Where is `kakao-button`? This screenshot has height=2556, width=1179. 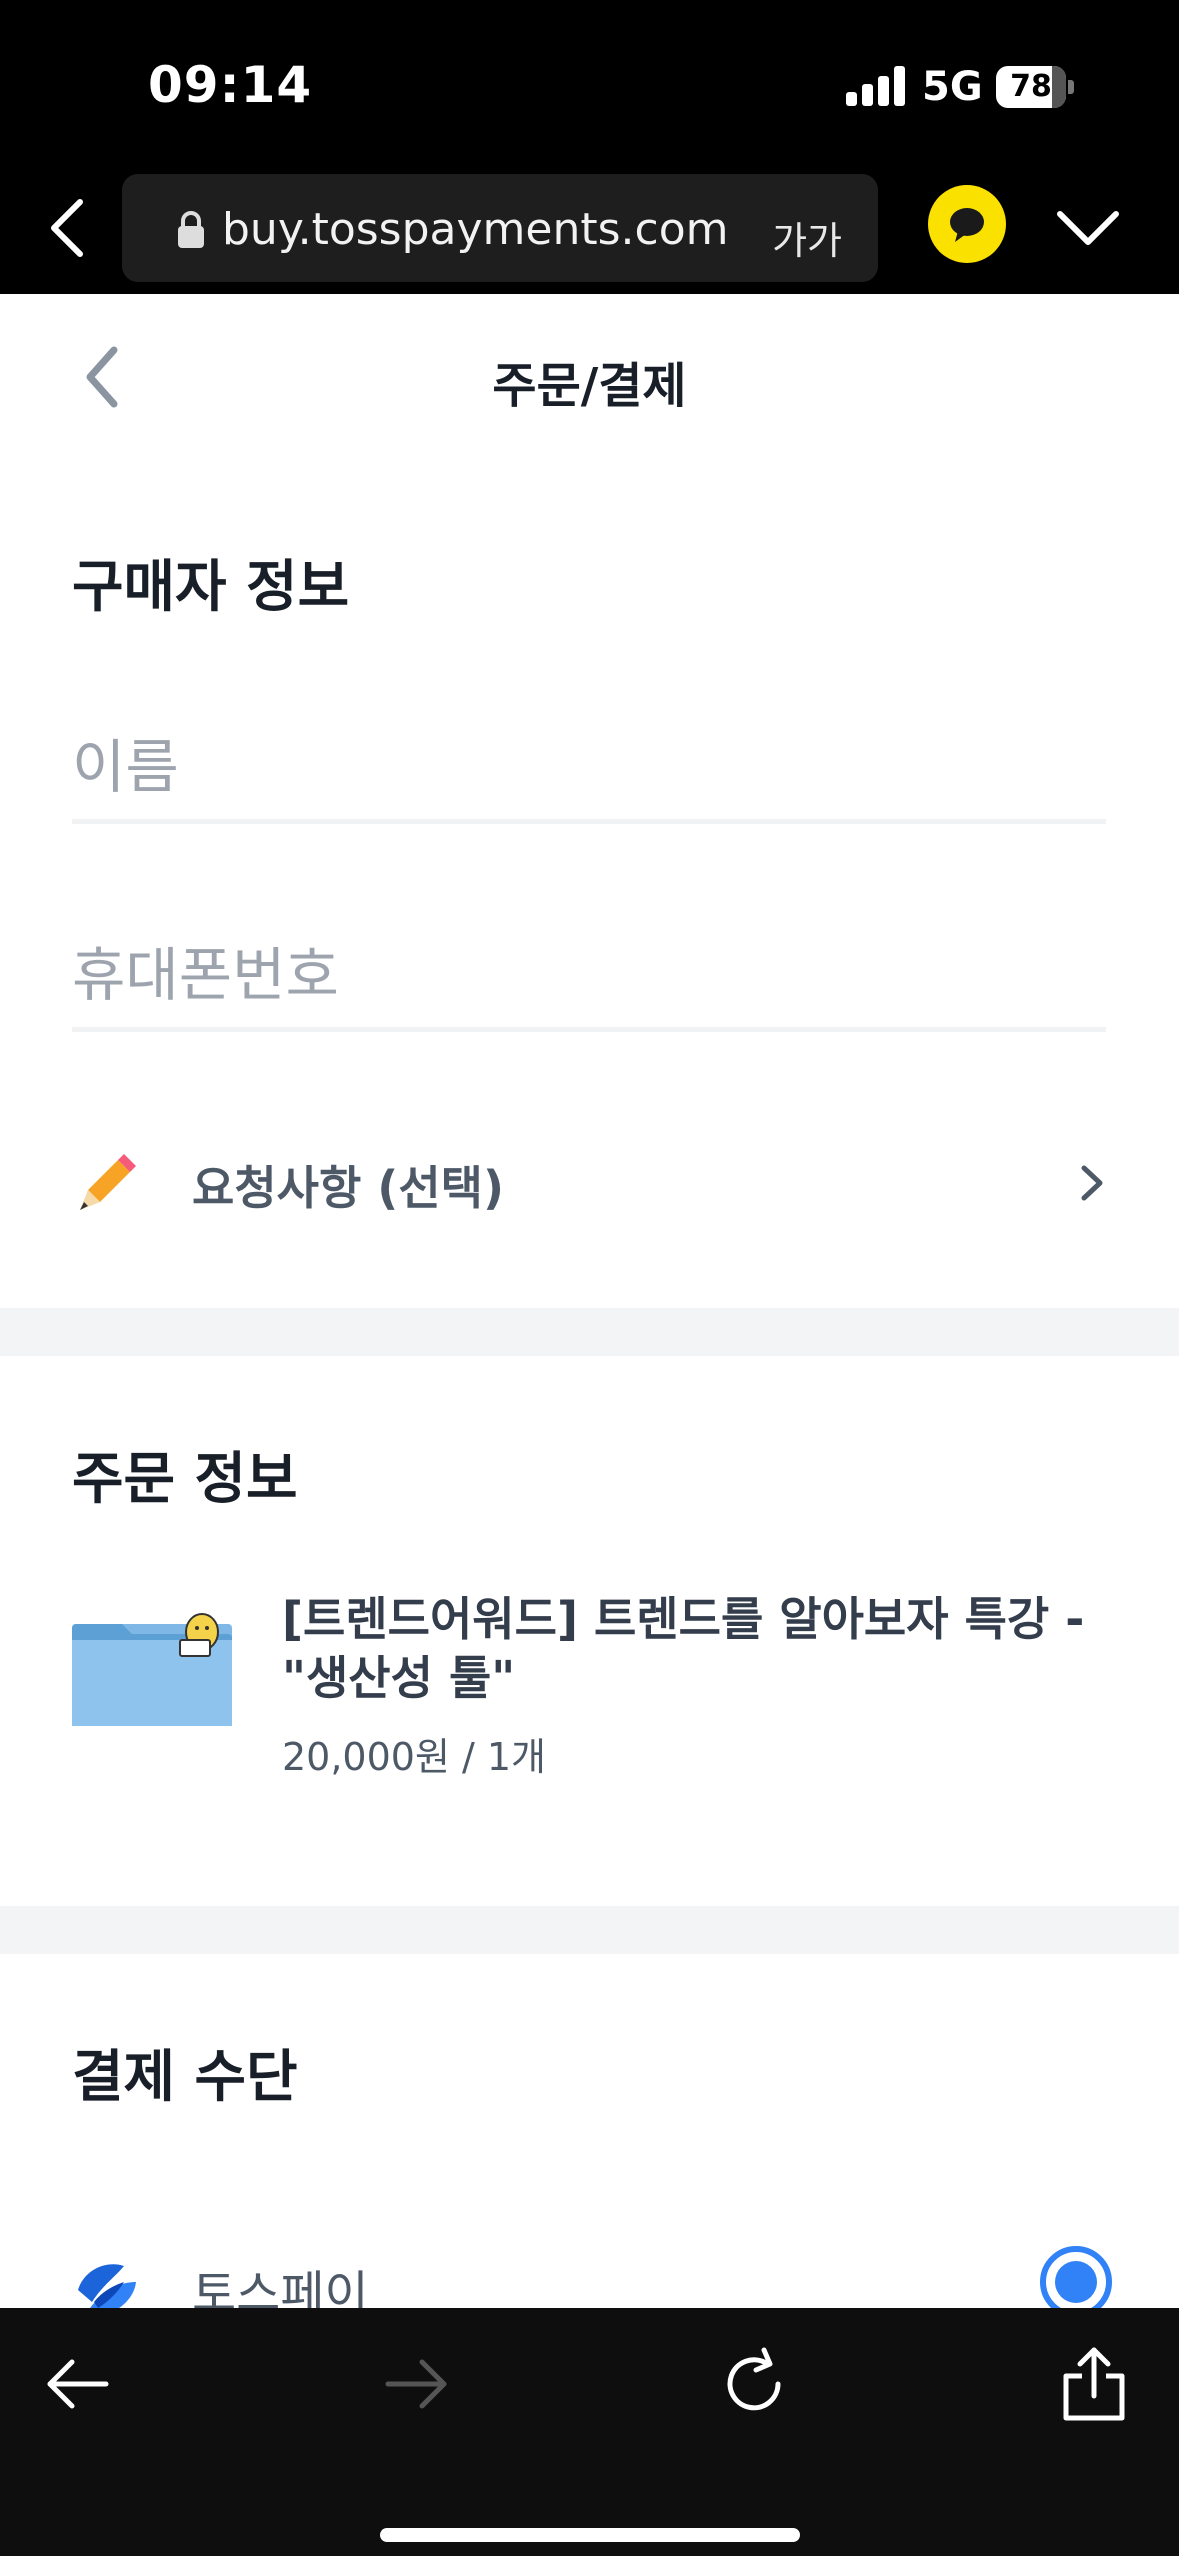
kakao-button is located at coordinates (967, 224).